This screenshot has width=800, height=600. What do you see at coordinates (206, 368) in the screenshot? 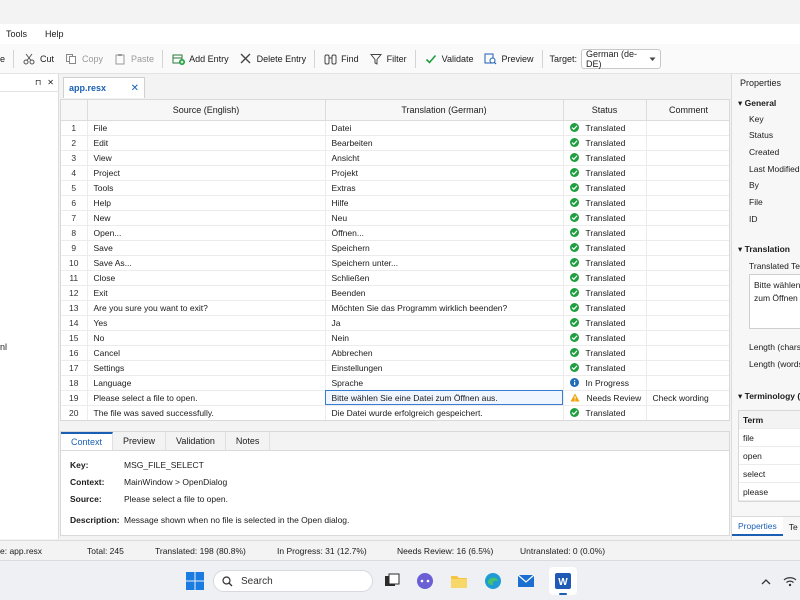
I see `source-cell: Settings` at bounding box center [206, 368].